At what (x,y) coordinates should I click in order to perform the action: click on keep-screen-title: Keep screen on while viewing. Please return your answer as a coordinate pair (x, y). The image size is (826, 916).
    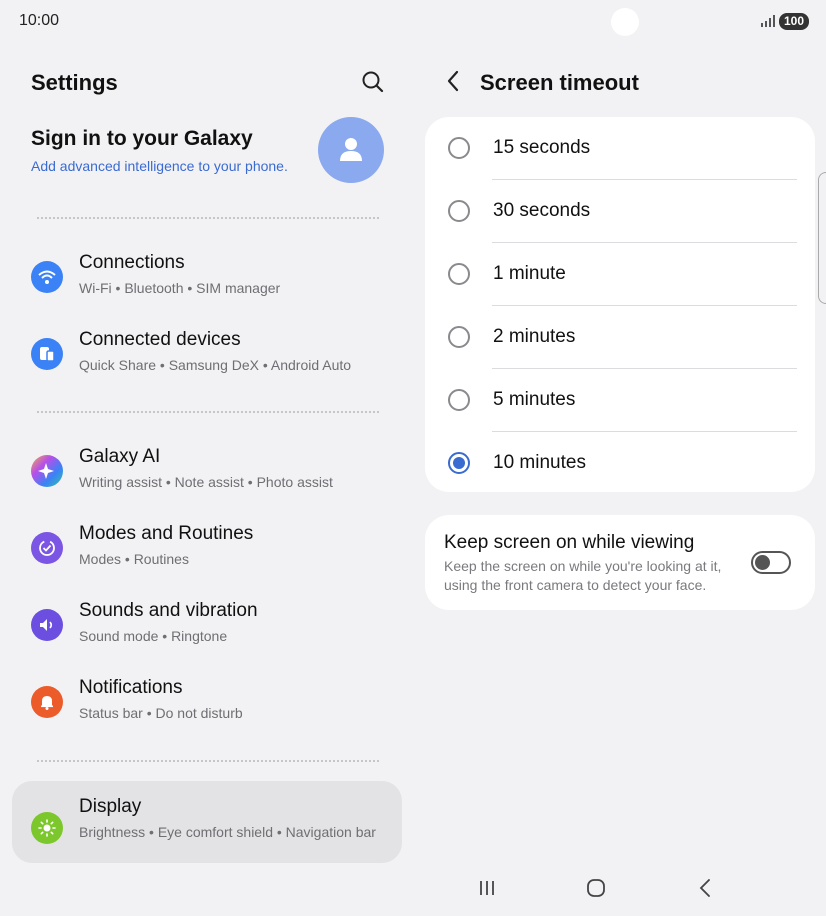
    Looking at the image, I should click on (569, 542).